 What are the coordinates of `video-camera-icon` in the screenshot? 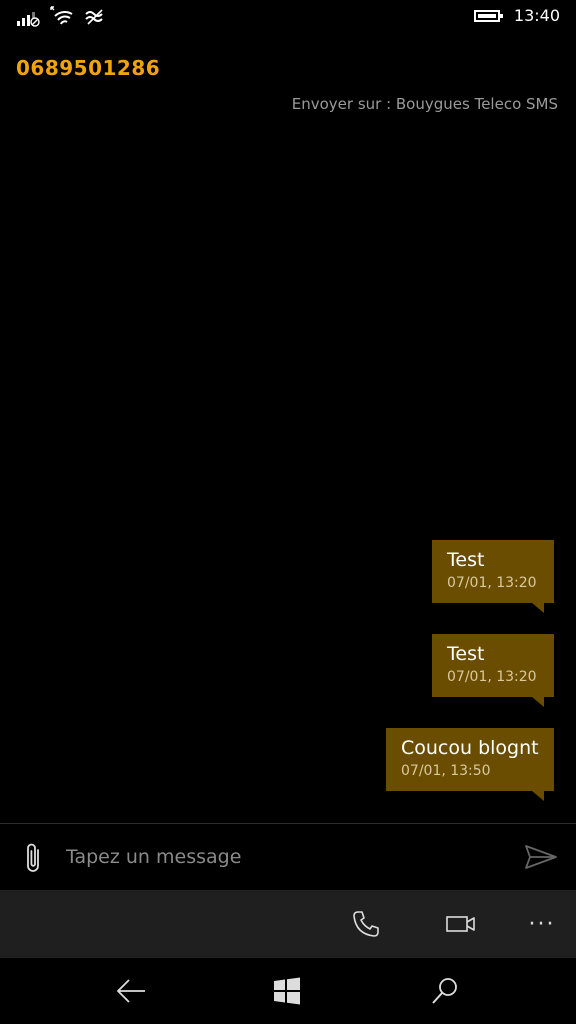 It's located at (460, 924).